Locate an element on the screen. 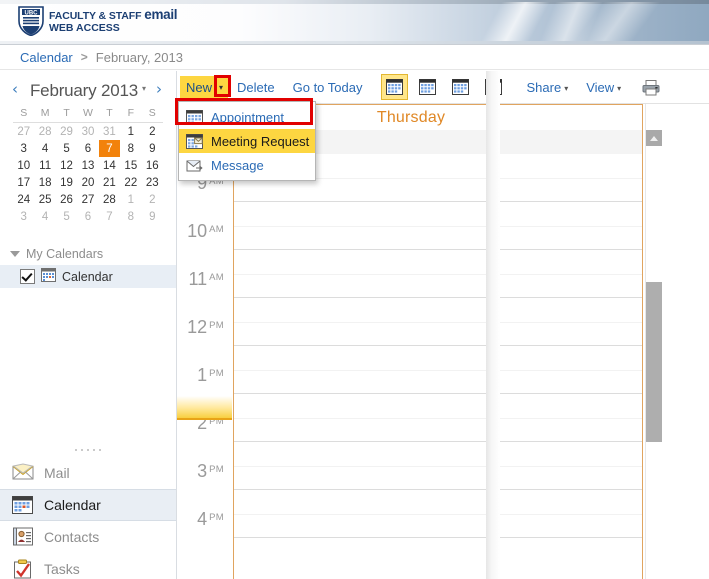 This screenshot has height=579, width=709. vertical-scroll-thumb is located at coordinates (654, 362).